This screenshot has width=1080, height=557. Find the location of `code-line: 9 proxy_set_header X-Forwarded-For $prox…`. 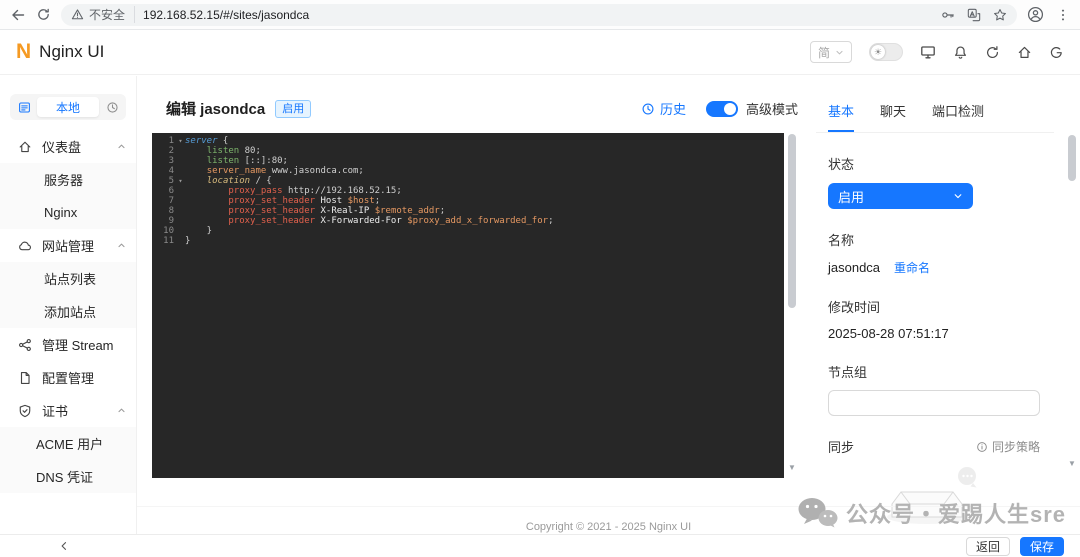

code-line: 9 proxy_set_header X-Forwarded-For $prox… is located at coordinates (468, 221).